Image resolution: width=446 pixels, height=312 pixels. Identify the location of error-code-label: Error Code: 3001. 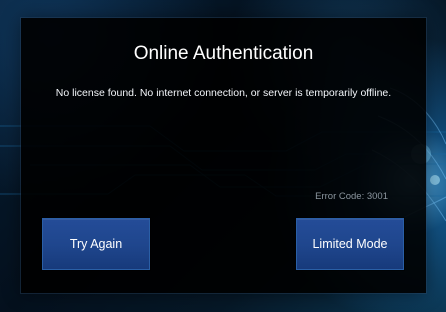
(351, 196).